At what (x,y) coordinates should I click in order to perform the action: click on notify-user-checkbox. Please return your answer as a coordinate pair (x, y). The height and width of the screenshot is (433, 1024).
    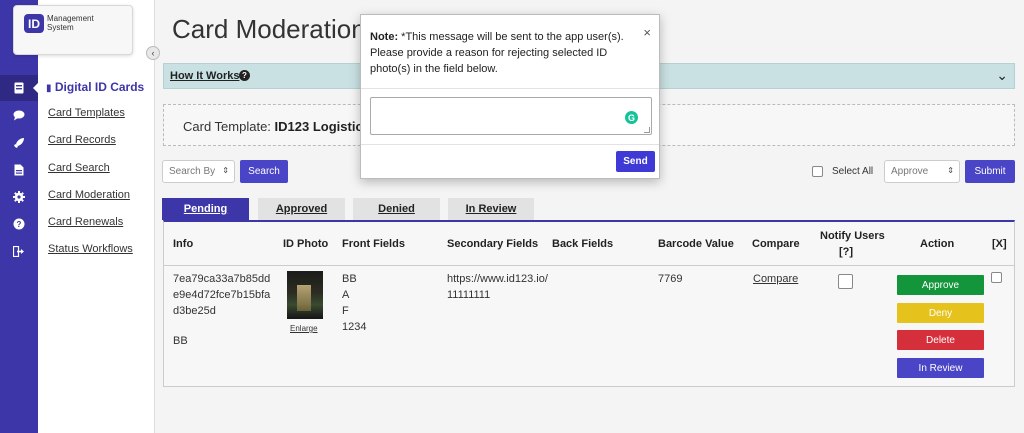
    Looking at the image, I should click on (845, 281).